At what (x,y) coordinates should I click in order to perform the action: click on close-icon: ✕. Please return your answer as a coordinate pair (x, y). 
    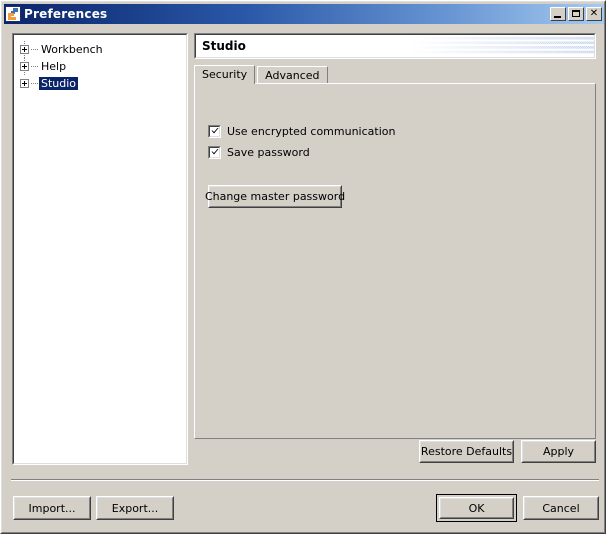
    Looking at the image, I should click on (594, 14).